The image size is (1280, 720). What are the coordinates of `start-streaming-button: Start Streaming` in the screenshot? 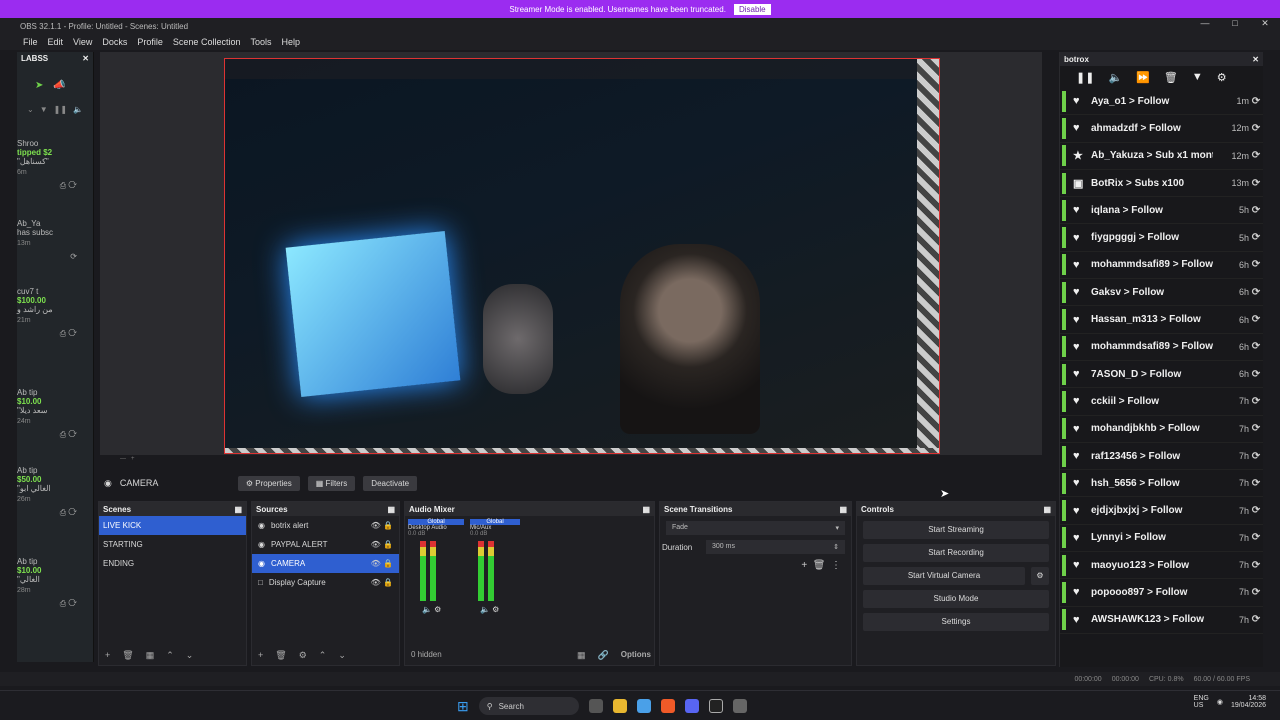 It's located at (956, 530).